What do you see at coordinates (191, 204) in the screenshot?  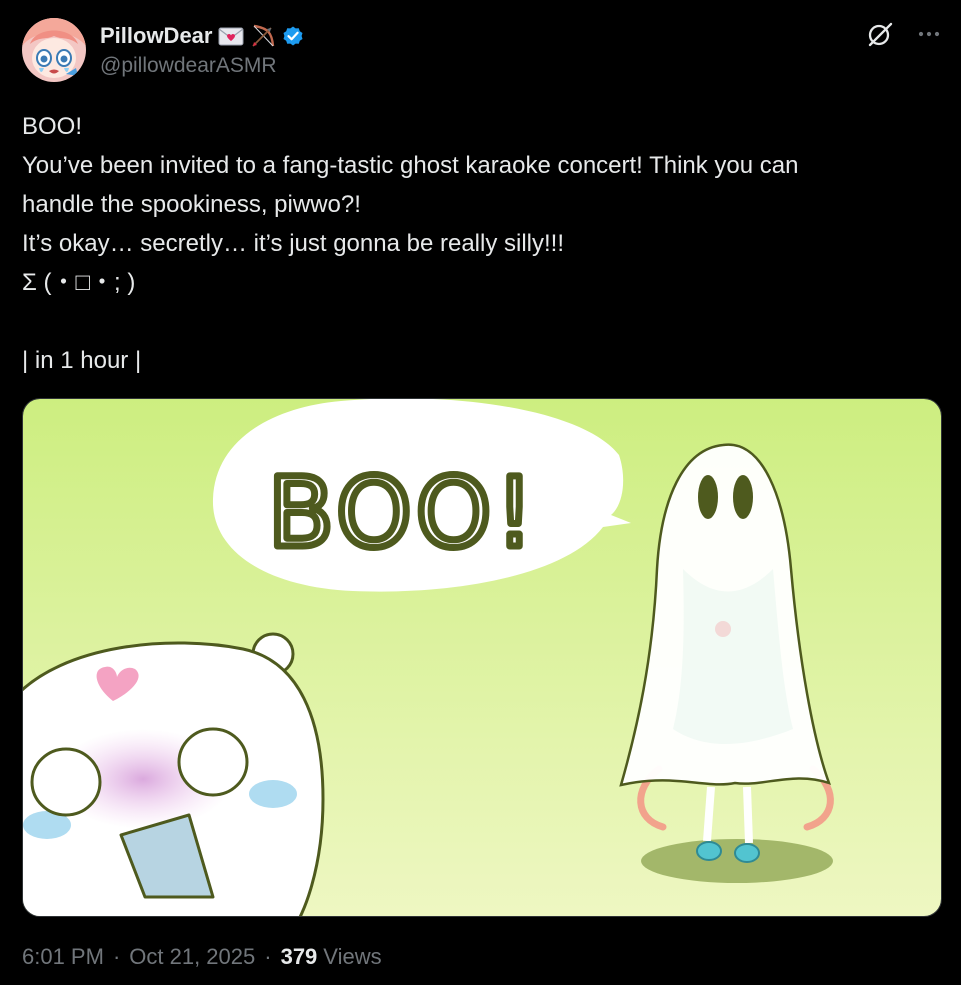 I see `tweet-line: handle the spookiness, piwwo?!` at bounding box center [191, 204].